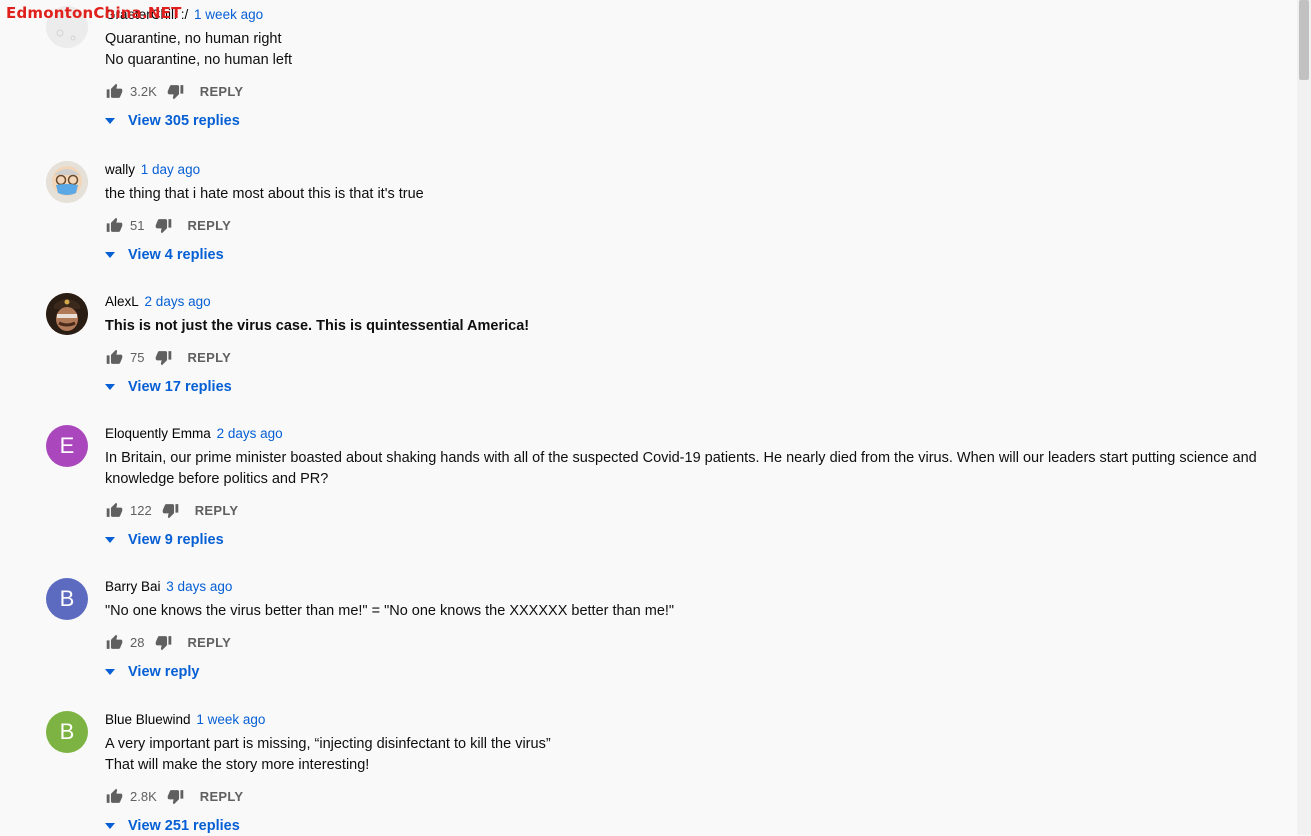 The height and width of the screenshot is (836, 1311). What do you see at coordinates (184, 121) in the screenshot?
I see `view-replies-label: View 305 replies` at bounding box center [184, 121].